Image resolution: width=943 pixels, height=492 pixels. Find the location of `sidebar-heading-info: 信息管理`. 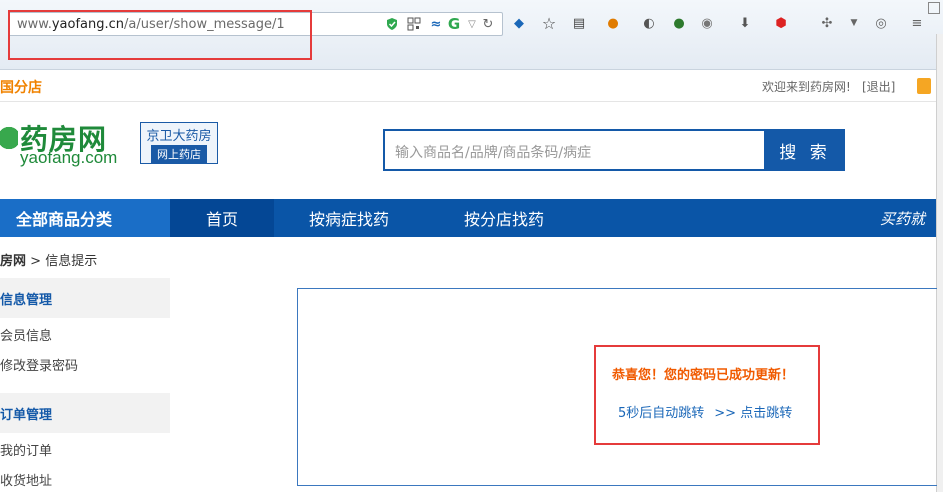

sidebar-heading-info: 信息管理 is located at coordinates (85, 298).